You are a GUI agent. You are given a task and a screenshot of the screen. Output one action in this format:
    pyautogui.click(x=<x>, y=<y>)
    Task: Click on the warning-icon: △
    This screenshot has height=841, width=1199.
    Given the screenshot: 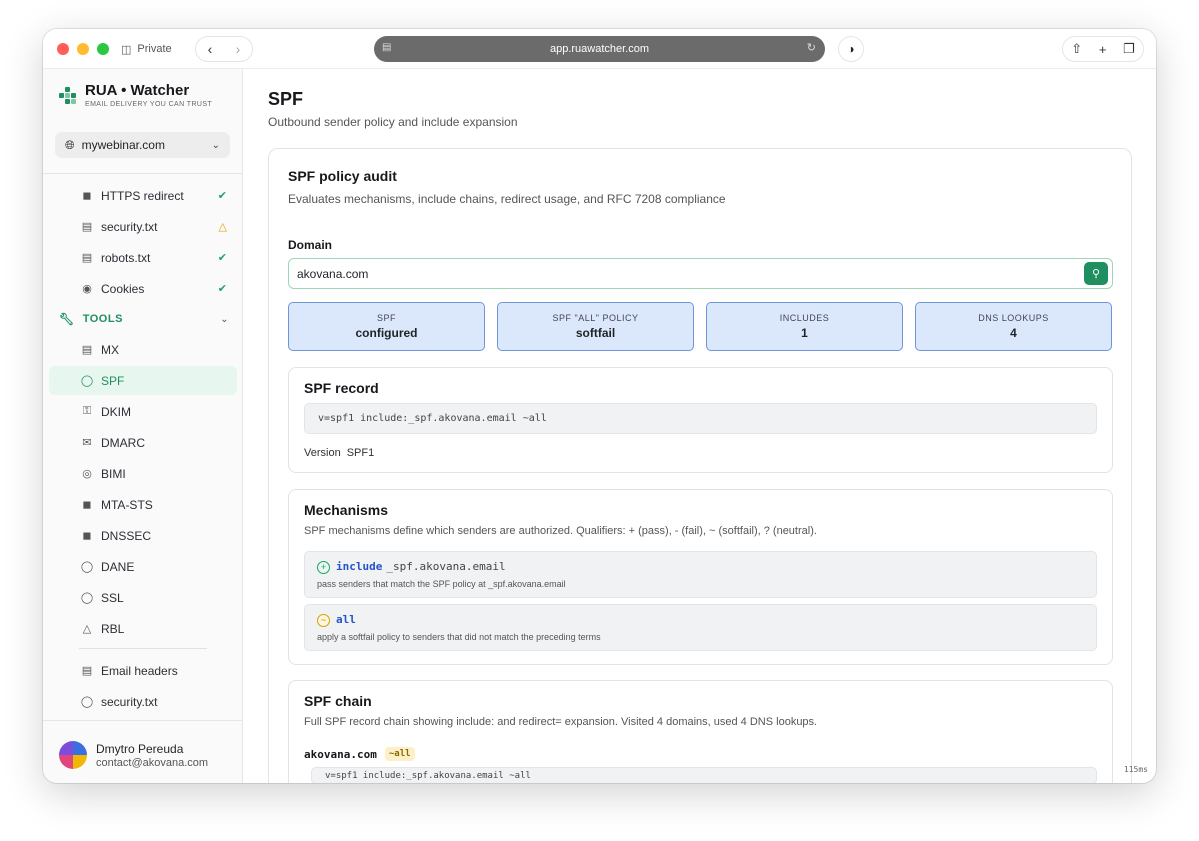 What is the action you would take?
    pyautogui.click(x=87, y=629)
    